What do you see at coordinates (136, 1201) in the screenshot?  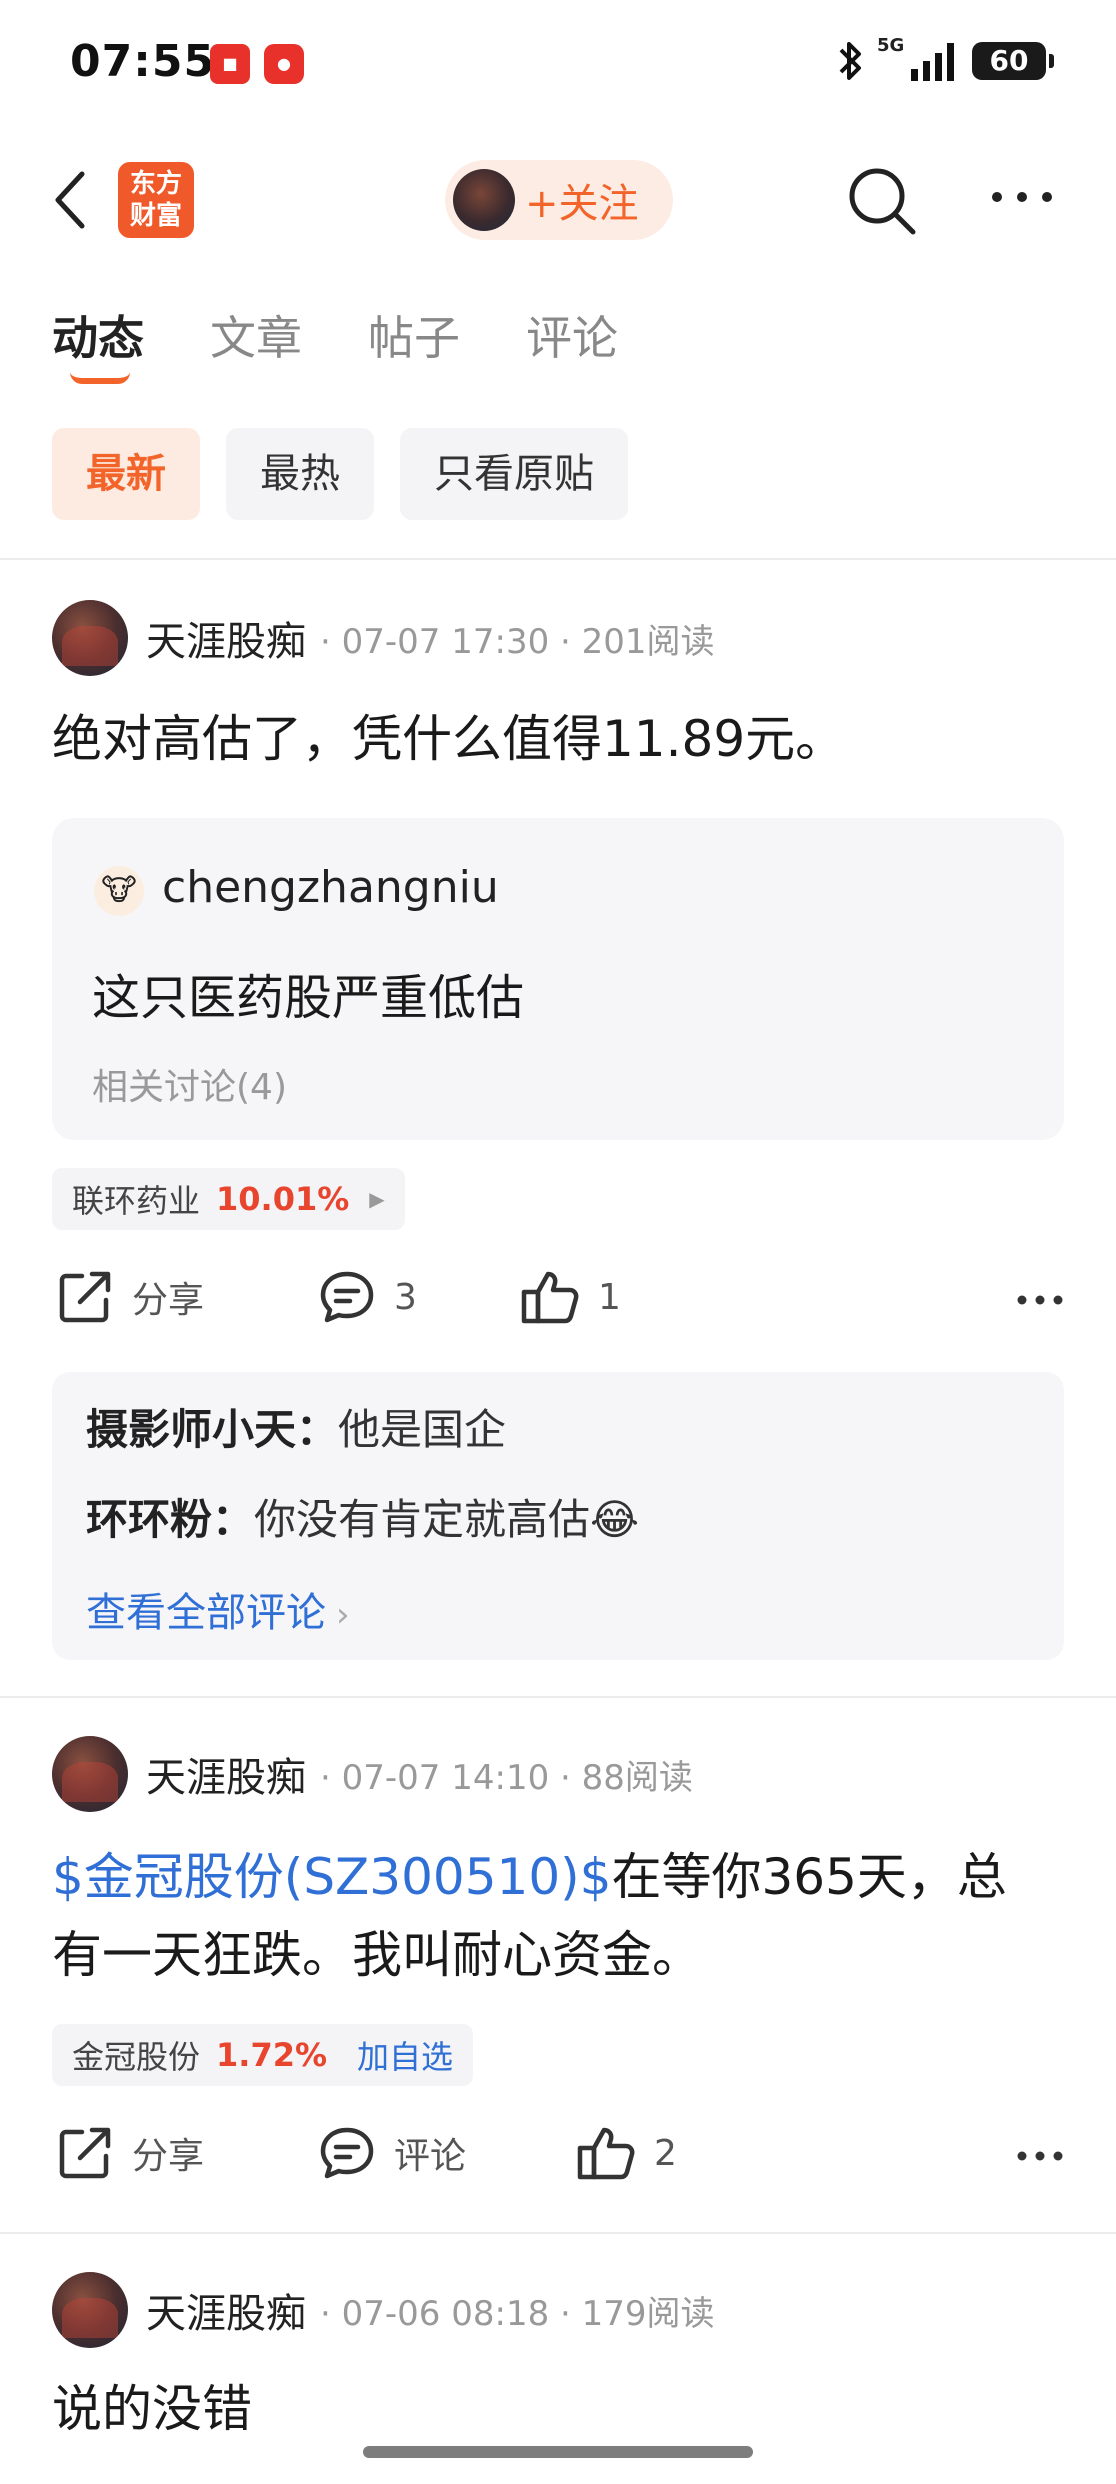 I see `stock-name: 联环药业` at bounding box center [136, 1201].